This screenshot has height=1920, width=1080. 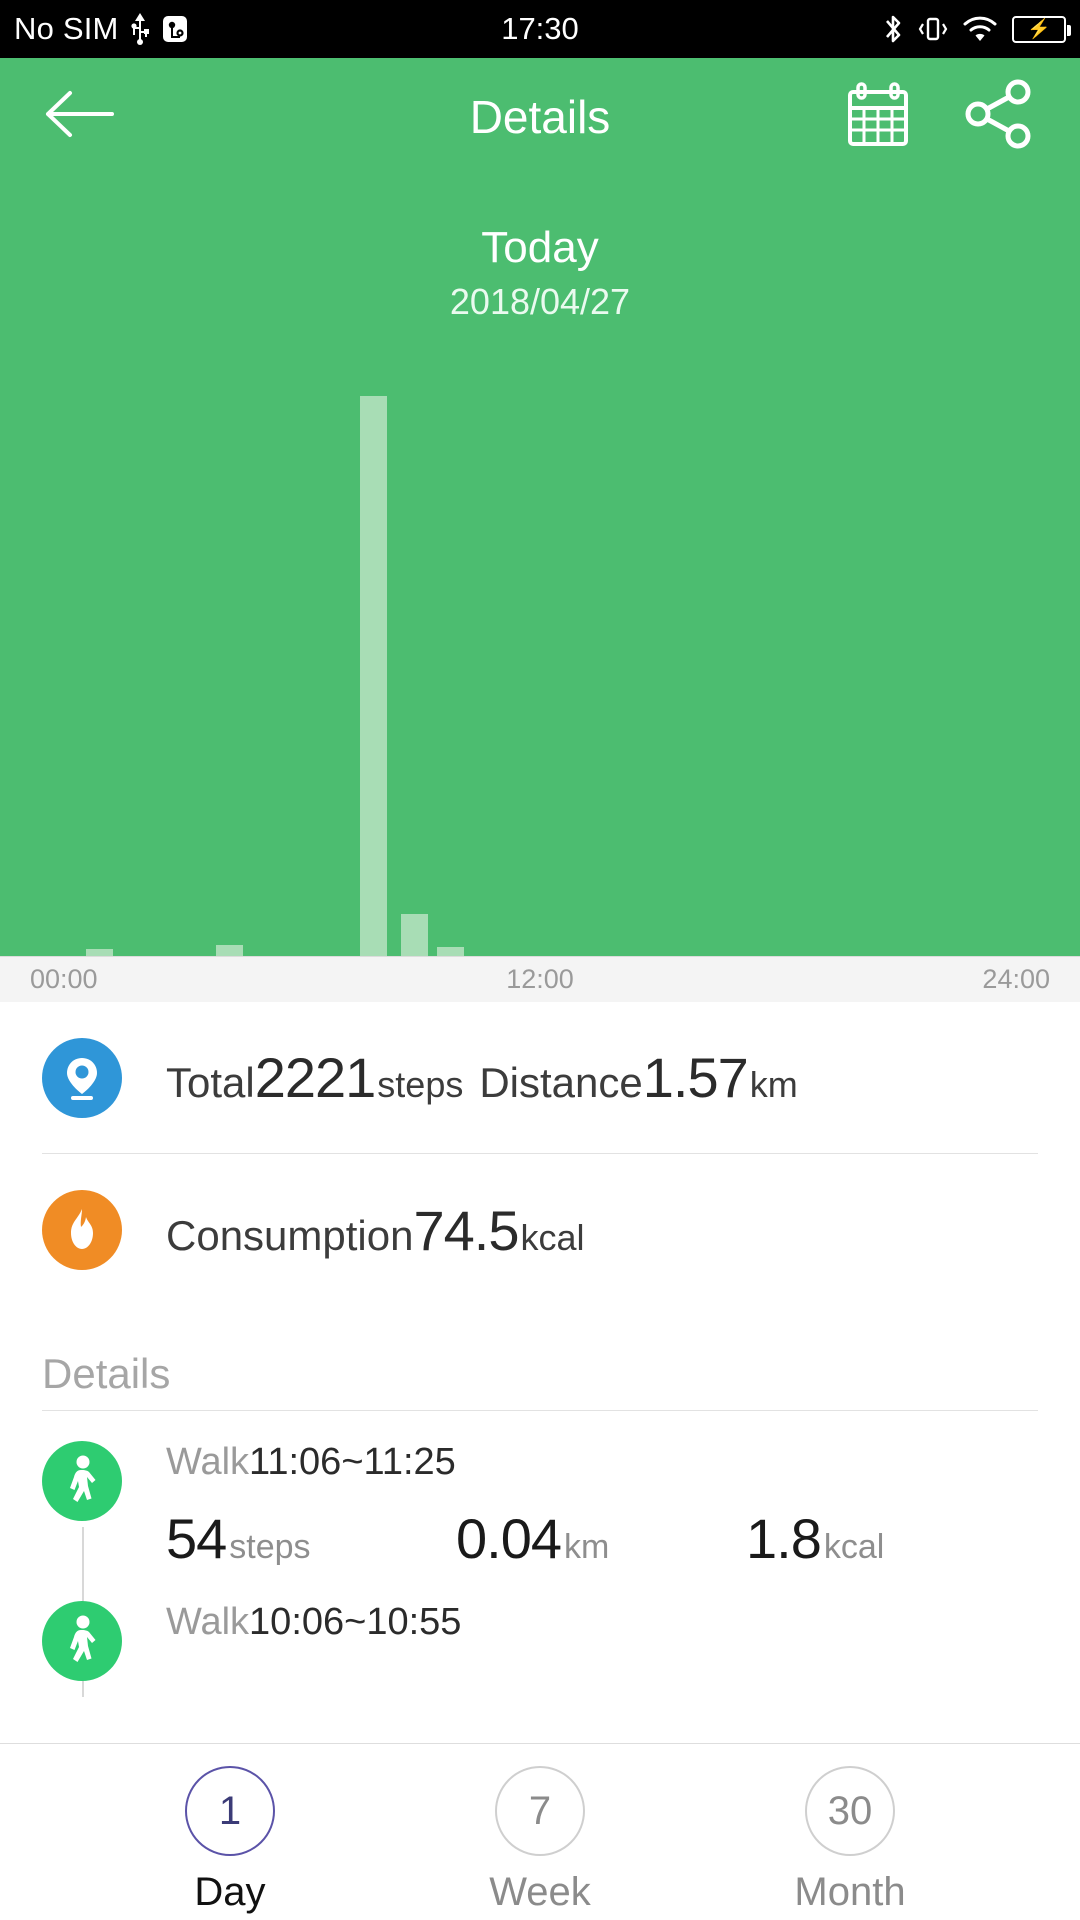 I want to click on status-bar-right: ⚡, so click(x=976, y=29).